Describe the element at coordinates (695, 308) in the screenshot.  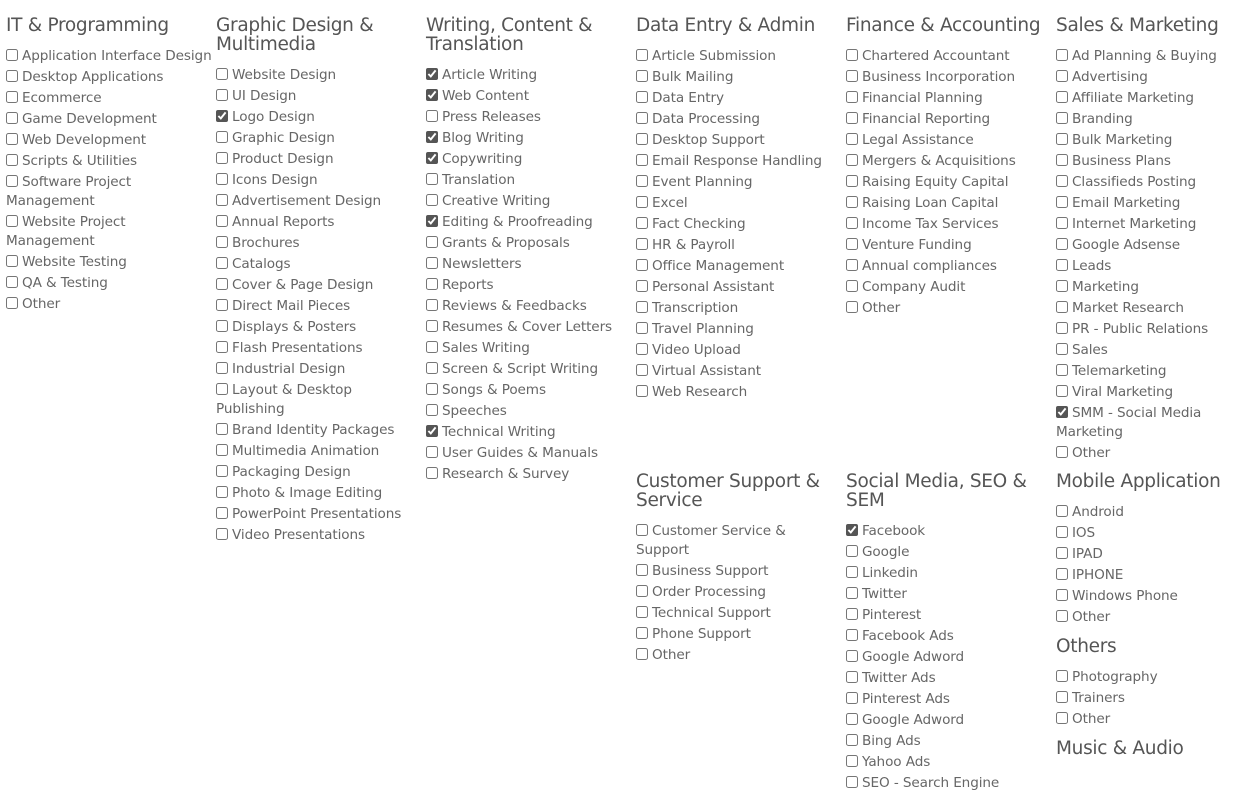
I see `checkbox-label: Transcription` at that location.